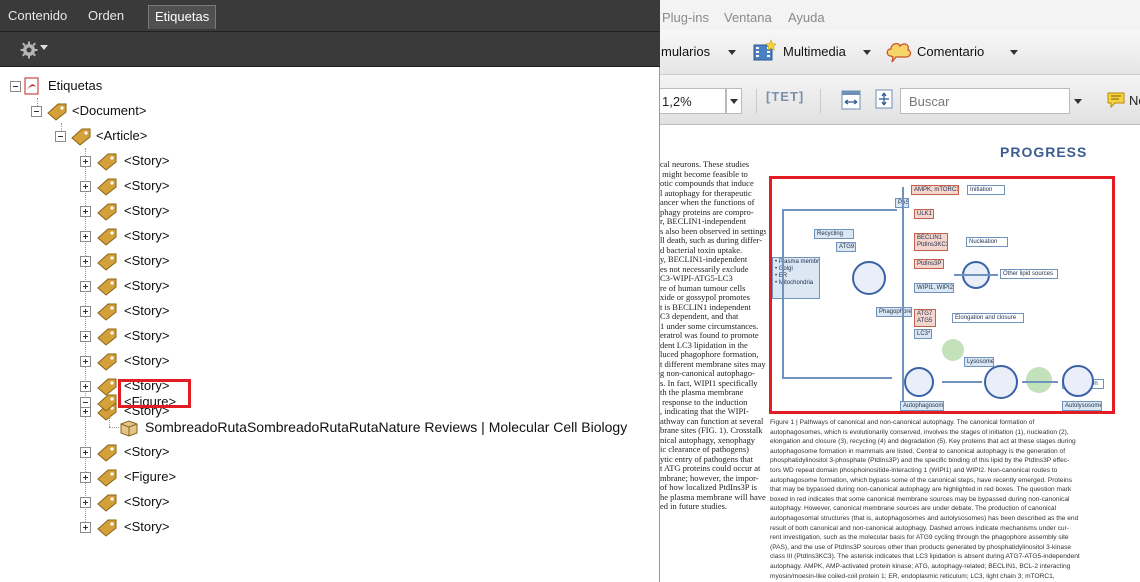  What do you see at coordinates (330, 137) in the screenshot?
I see `tree-node-article: <Article>` at bounding box center [330, 137].